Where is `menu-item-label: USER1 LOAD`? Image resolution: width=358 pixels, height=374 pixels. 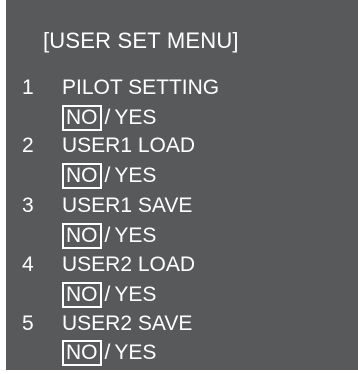
menu-item-label: USER1 LOAD is located at coordinates (129, 145).